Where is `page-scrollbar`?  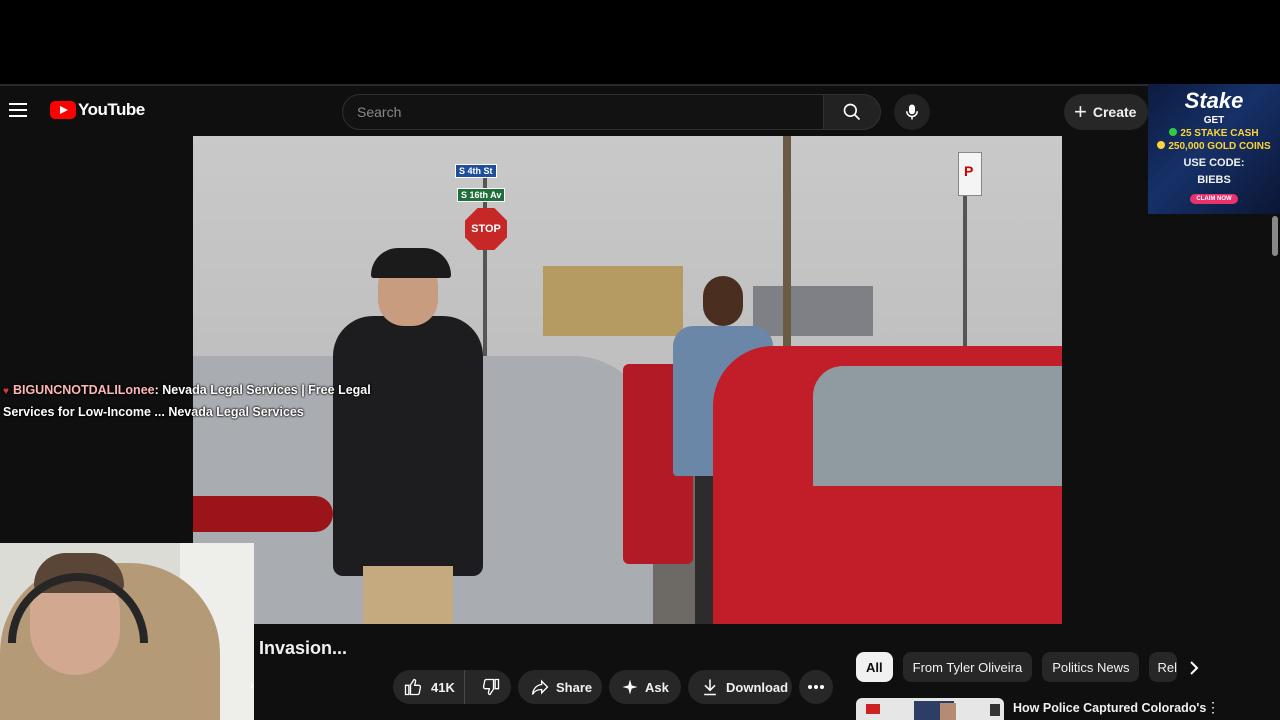 page-scrollbar is located at coordinates (1275, 467).